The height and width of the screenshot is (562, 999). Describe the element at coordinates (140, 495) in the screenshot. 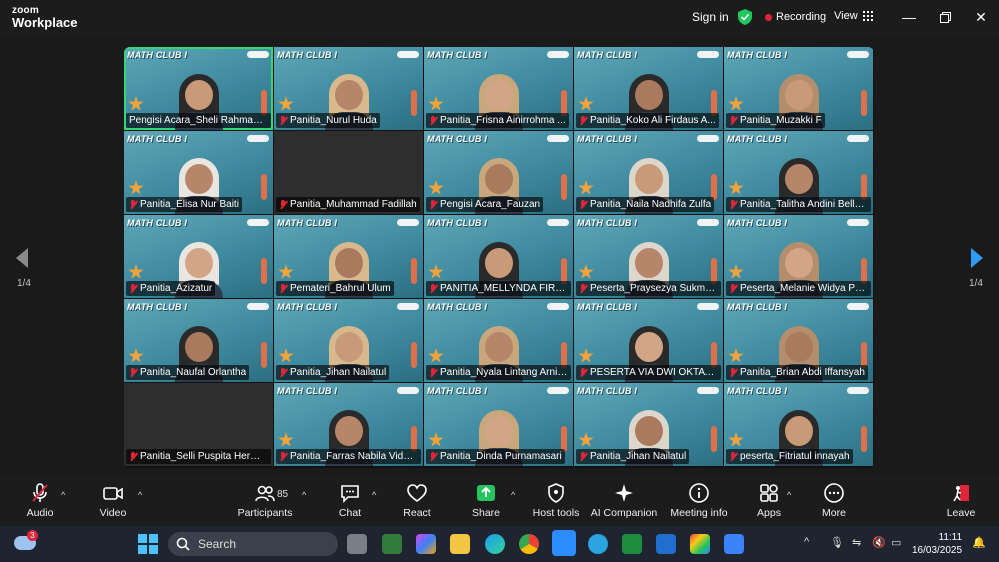

I see `video-options-chevron-icon: ^` at that location.